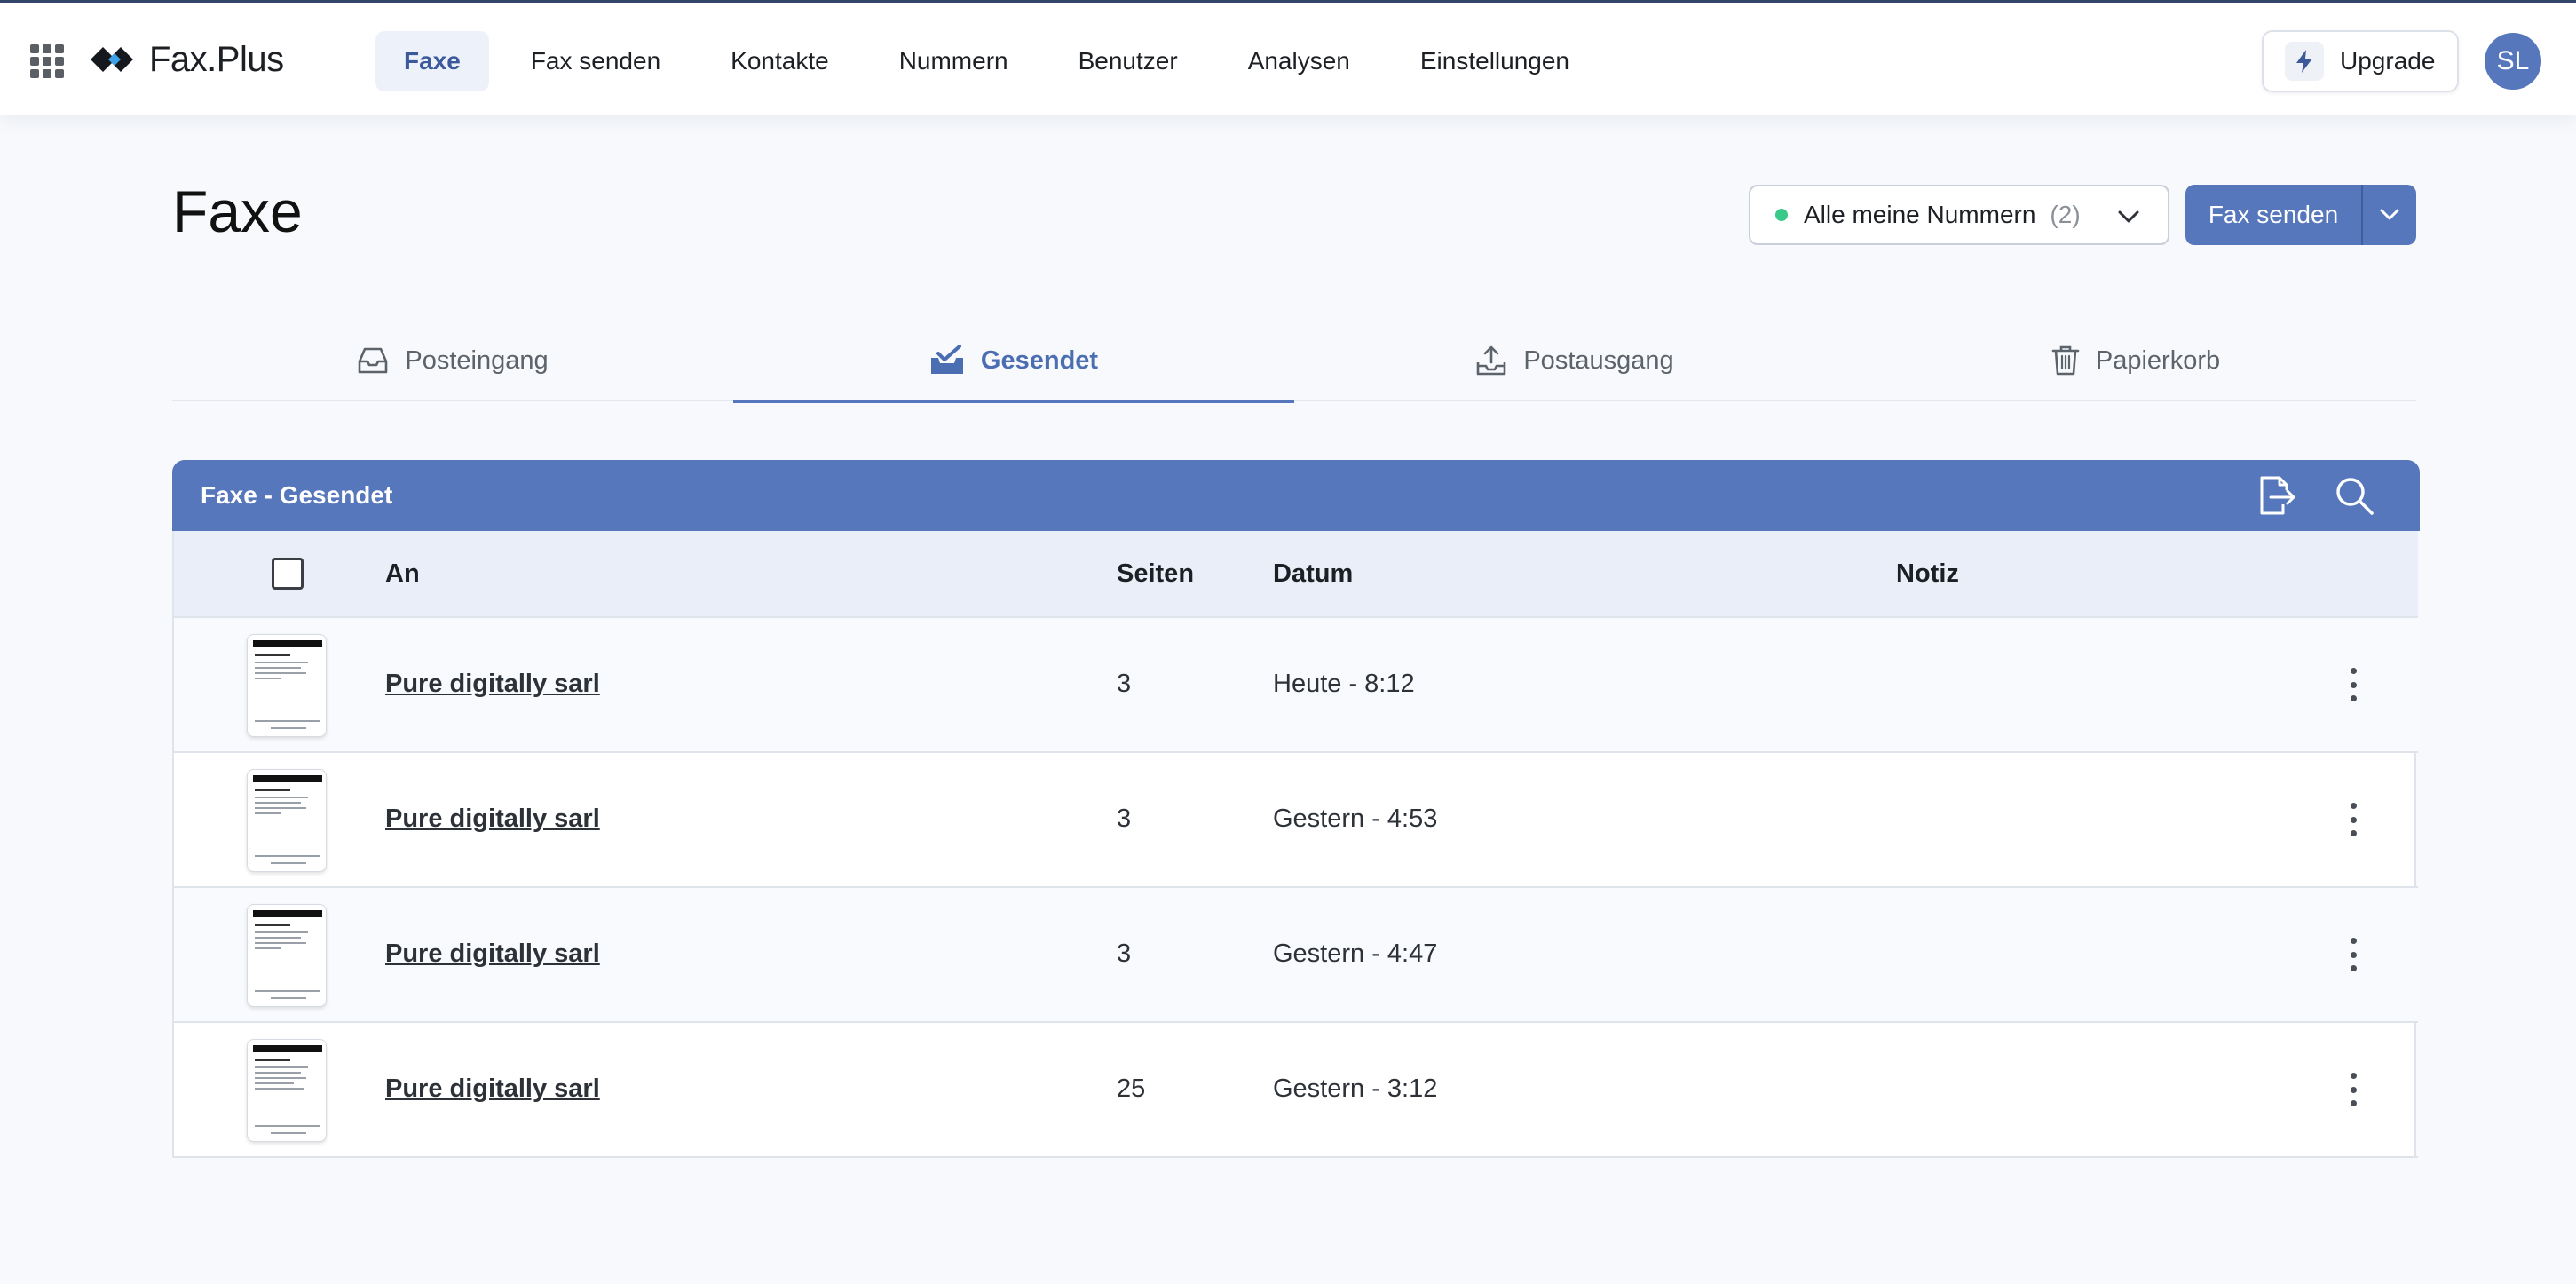 The height and width of the screenshot is (1284, 2576). I want to click on fax-date: Gestern - 3:12, so click(1355, 1088).